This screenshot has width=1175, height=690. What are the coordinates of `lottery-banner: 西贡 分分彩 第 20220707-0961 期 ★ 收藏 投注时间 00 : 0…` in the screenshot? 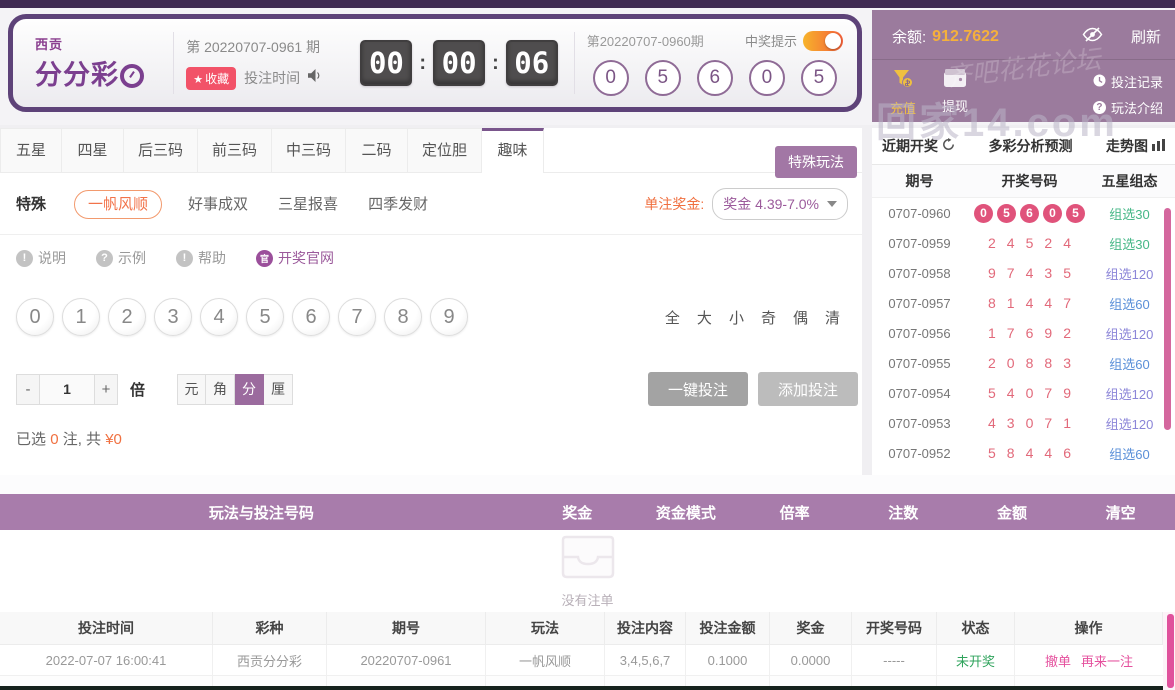 It's located at (435, 63).